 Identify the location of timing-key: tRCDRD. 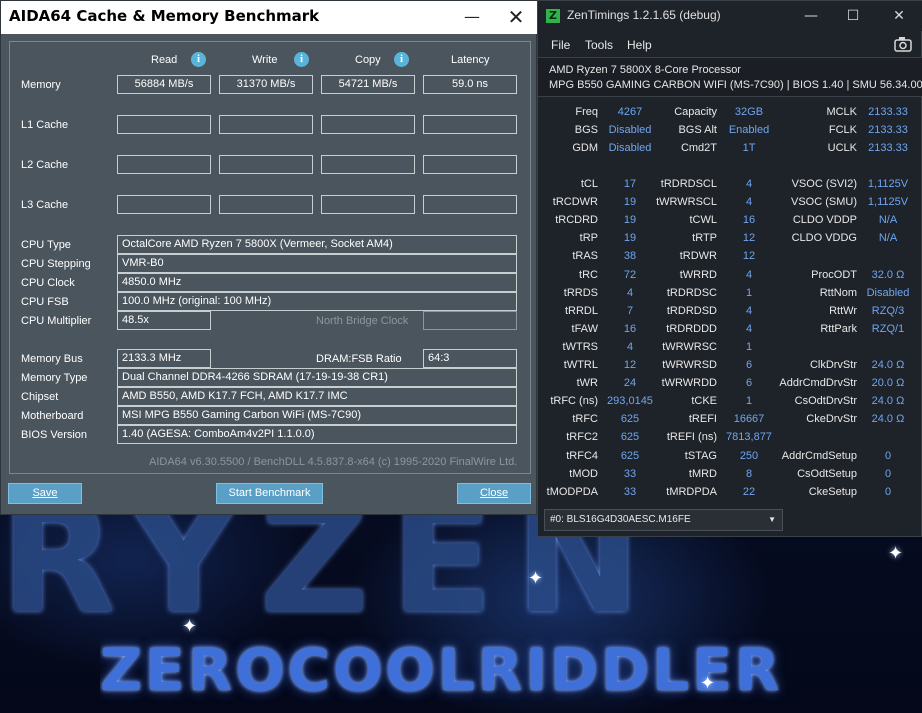
(576, 220).